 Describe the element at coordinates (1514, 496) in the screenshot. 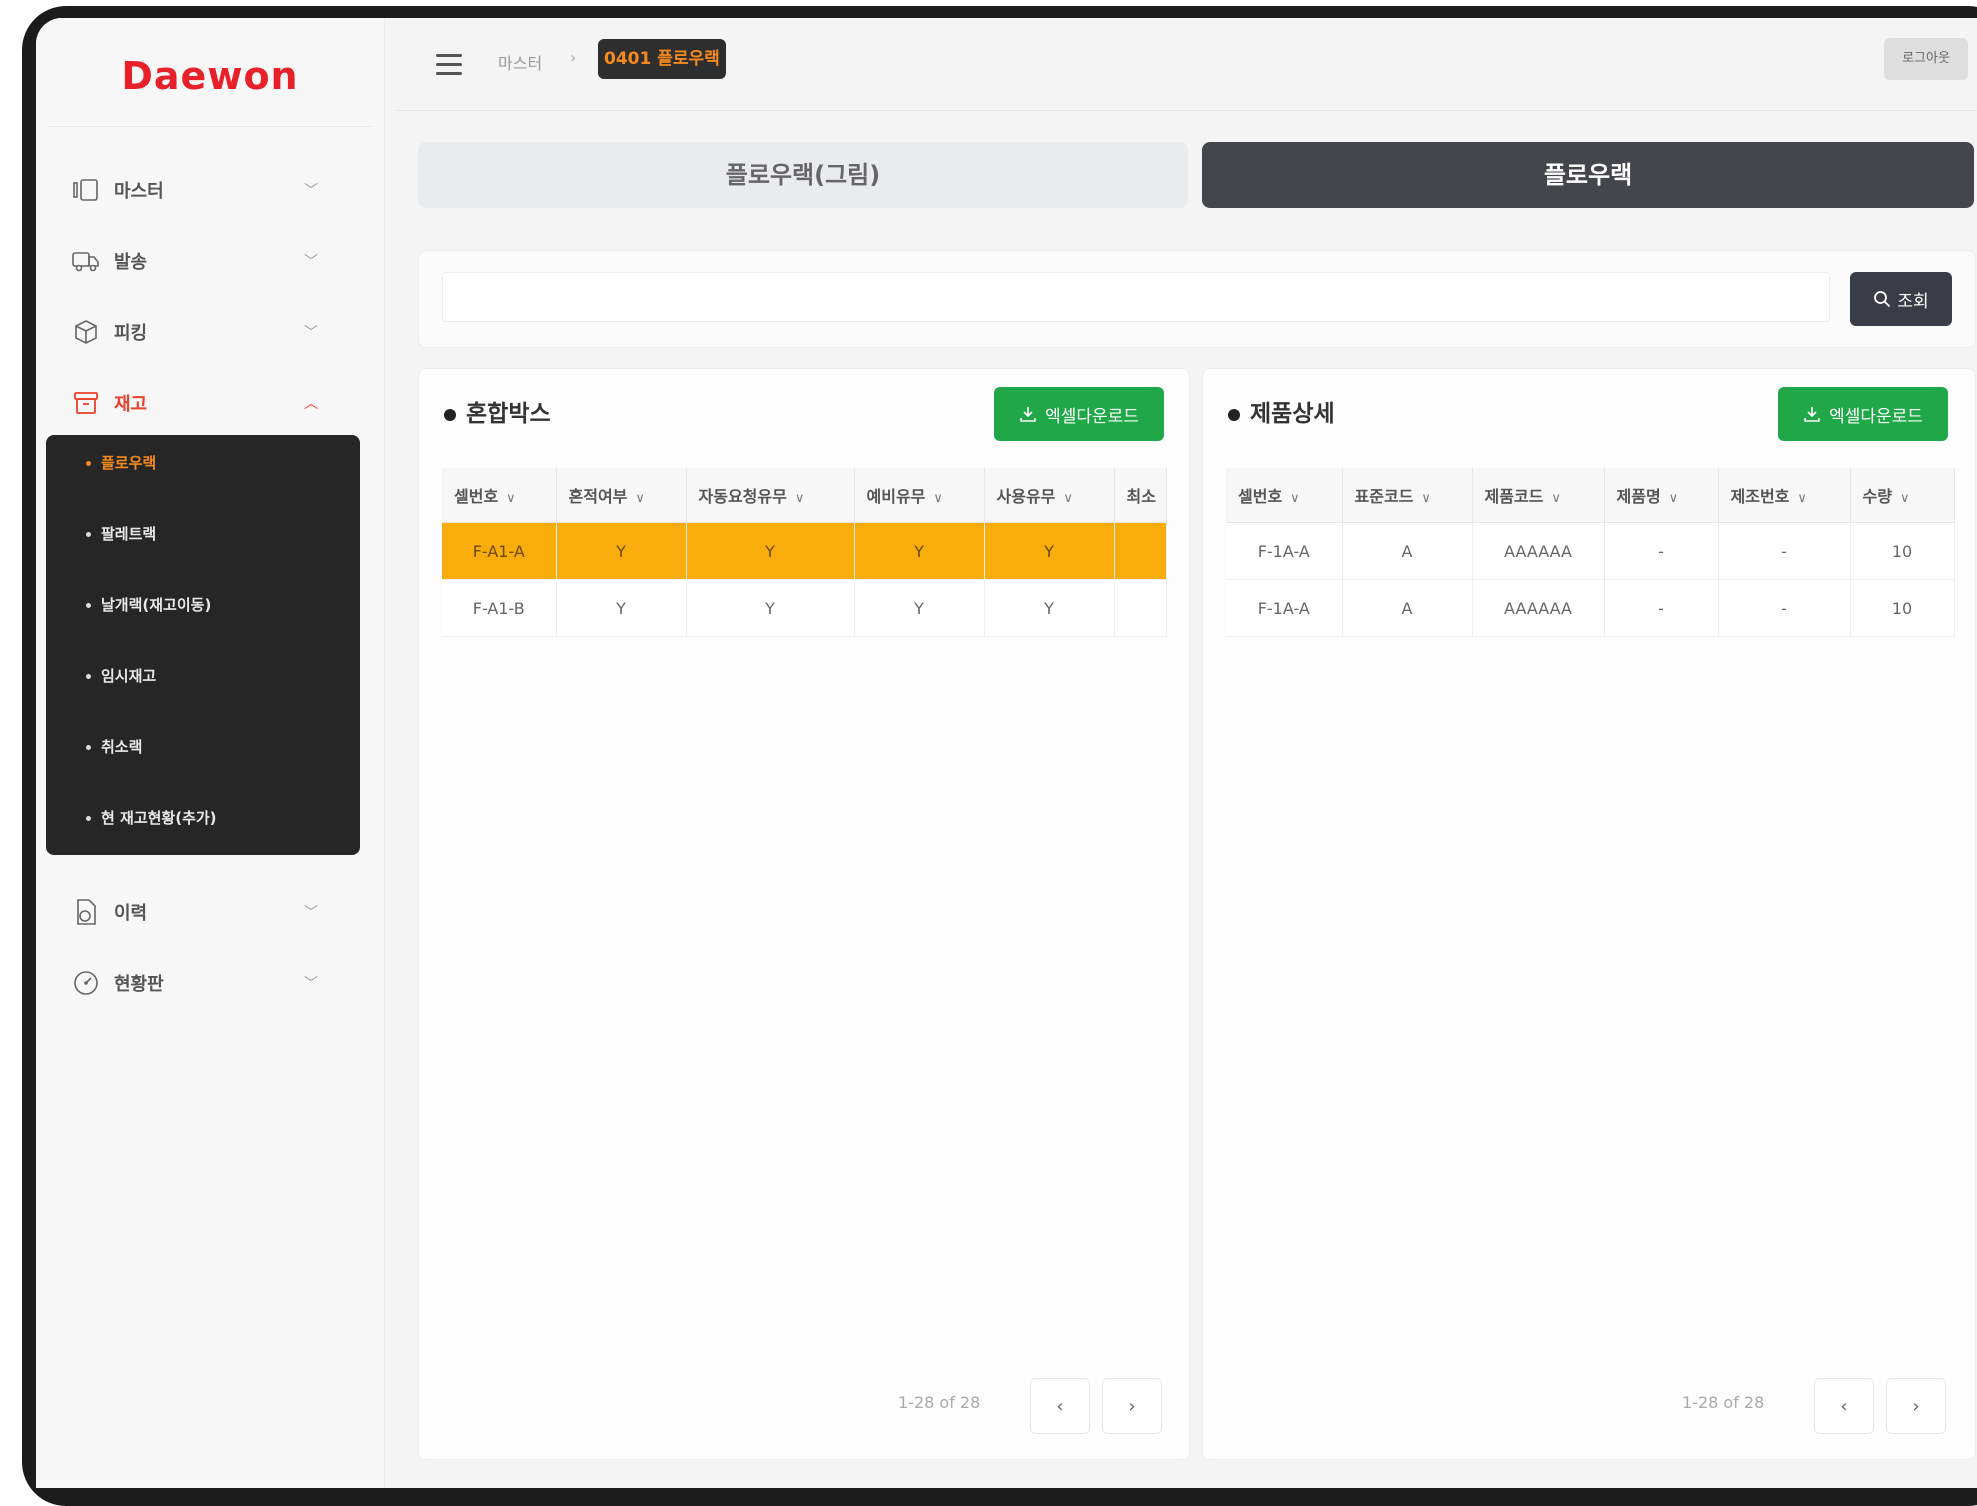

I see `column-header-label: 제품코드` at that location.